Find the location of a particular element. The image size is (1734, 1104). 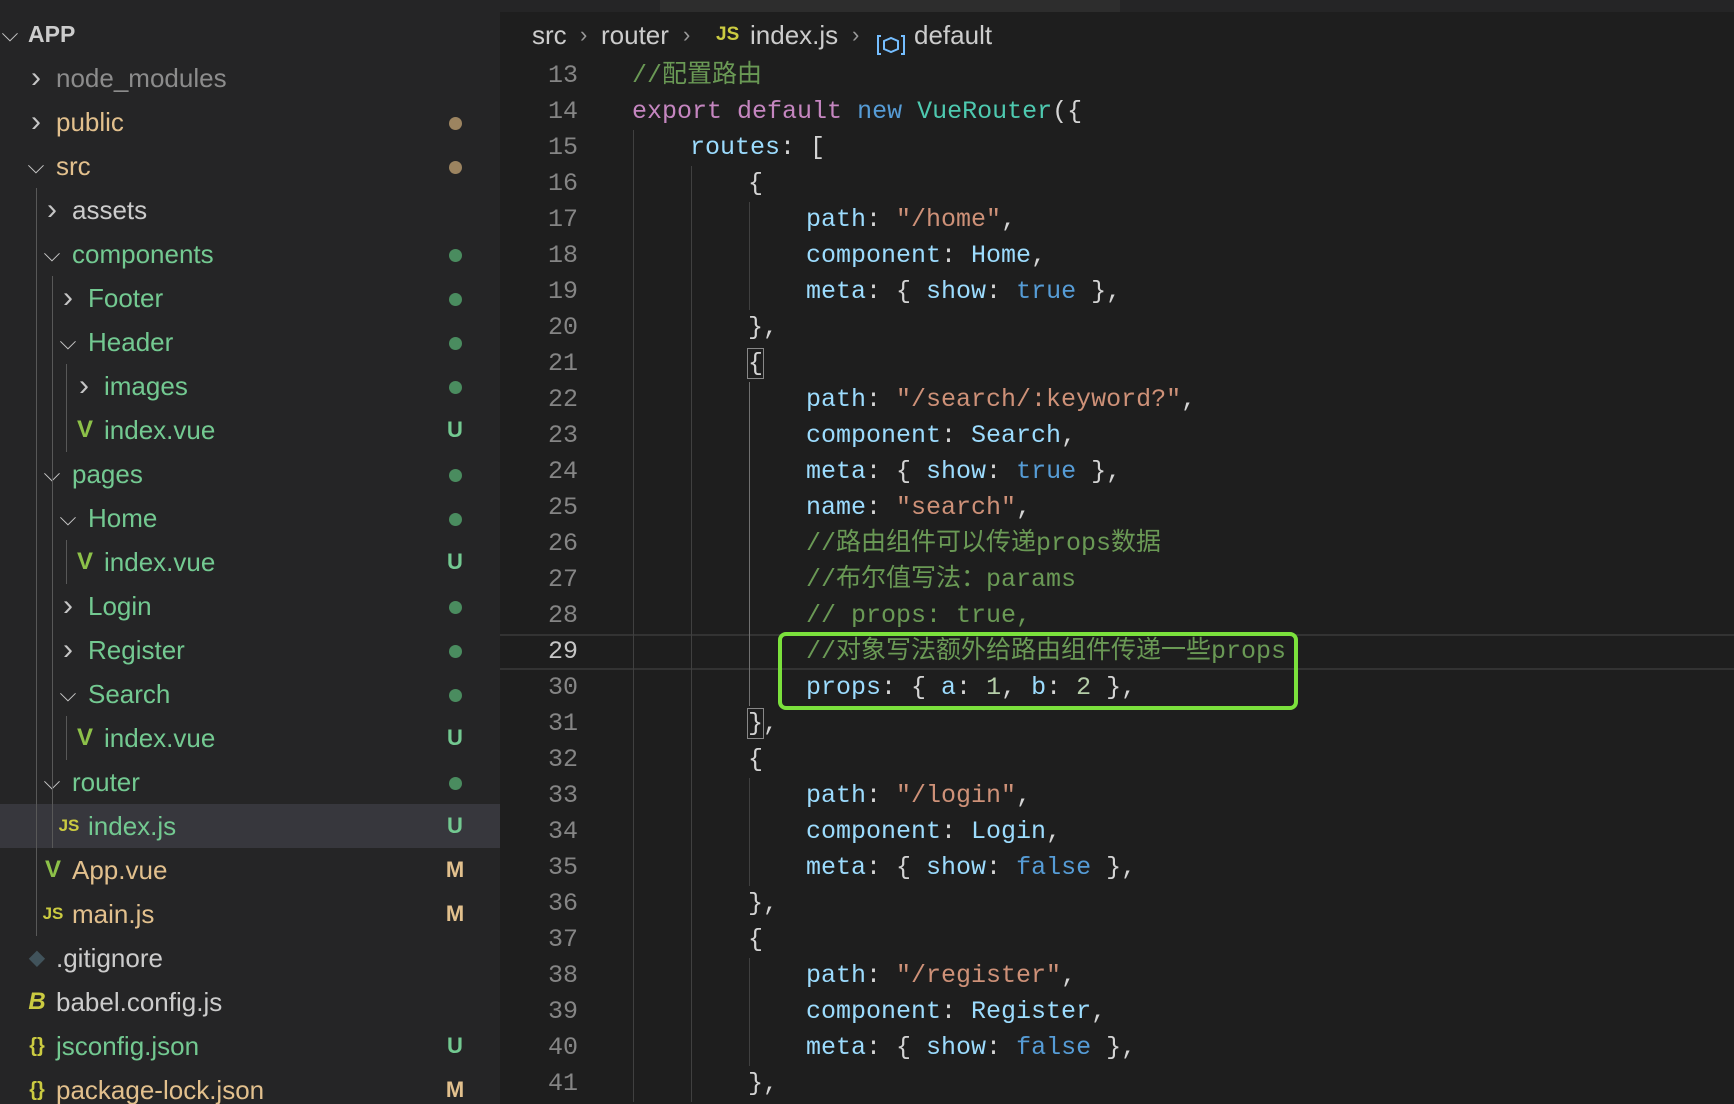

folder-row: ⌵ src is located at coordinates (250, 166).